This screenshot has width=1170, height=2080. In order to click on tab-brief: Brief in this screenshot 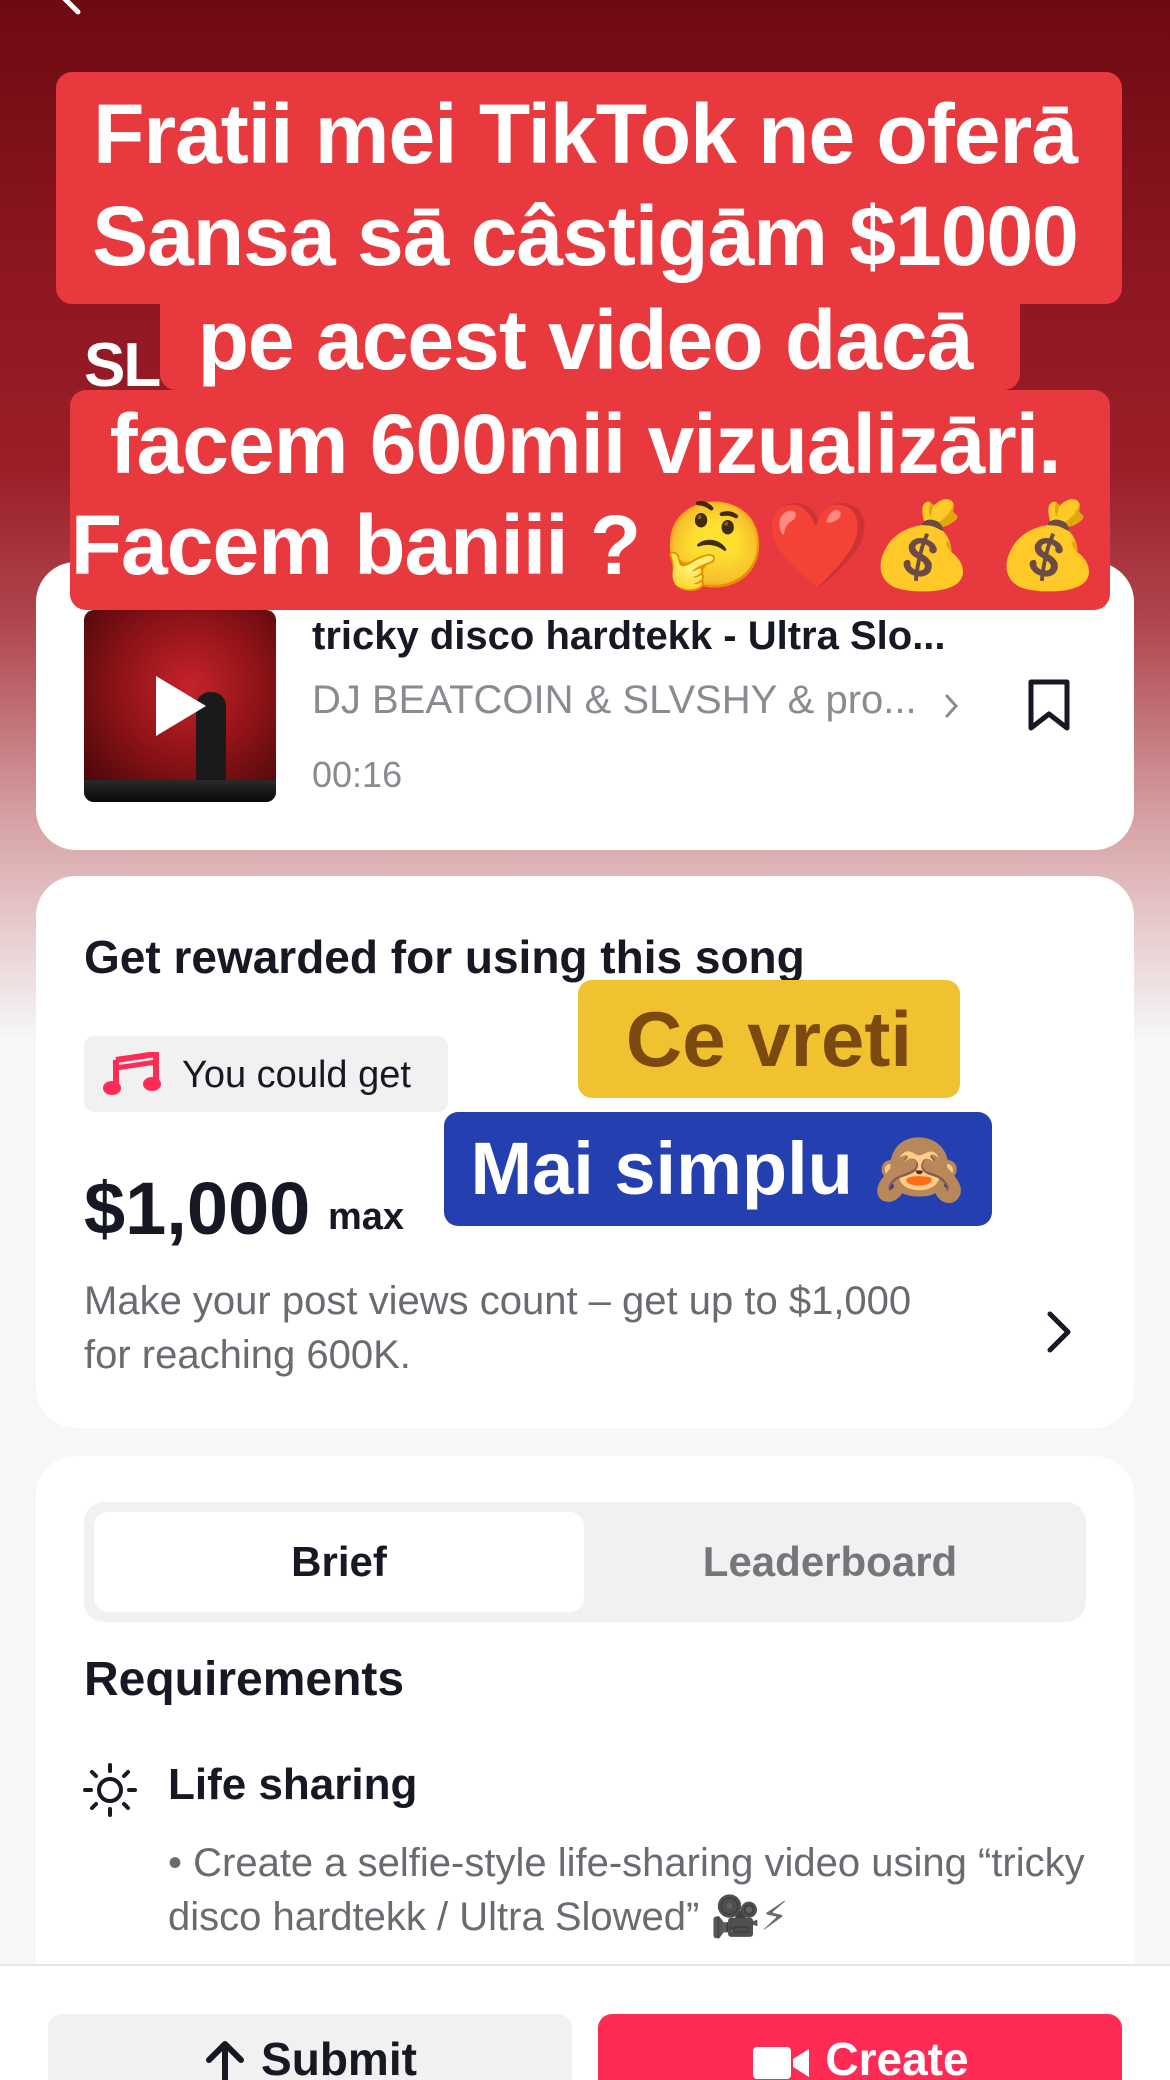, I will do `click(339, 1562)`.